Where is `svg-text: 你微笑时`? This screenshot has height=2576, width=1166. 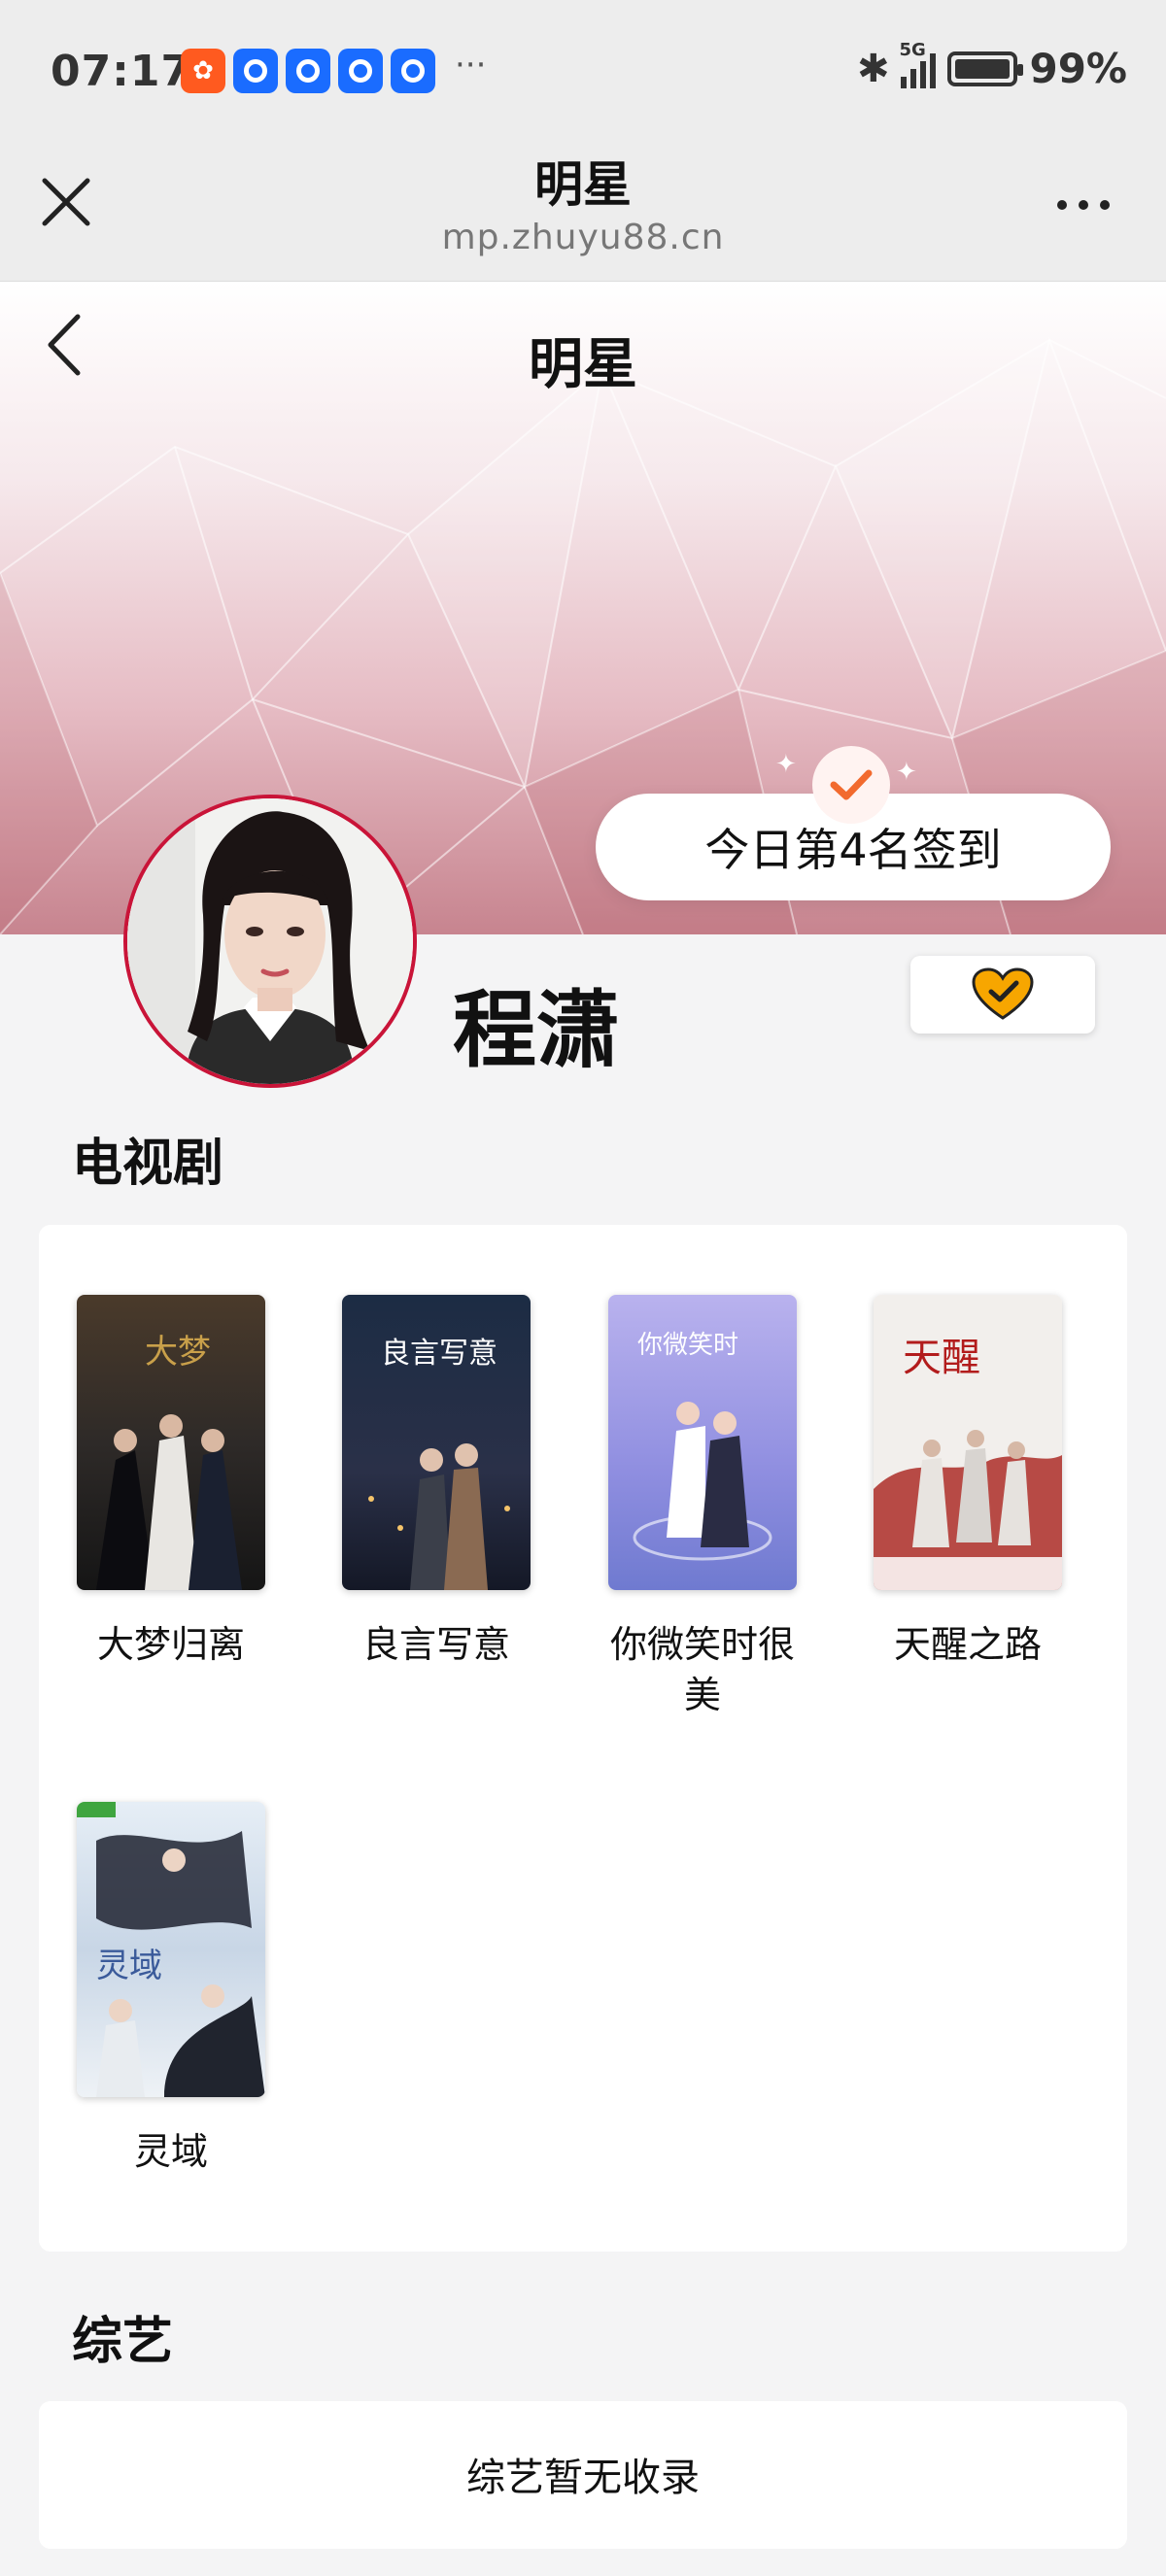
svg-text: 你微笑时 is located at coordinates (687, 1345).